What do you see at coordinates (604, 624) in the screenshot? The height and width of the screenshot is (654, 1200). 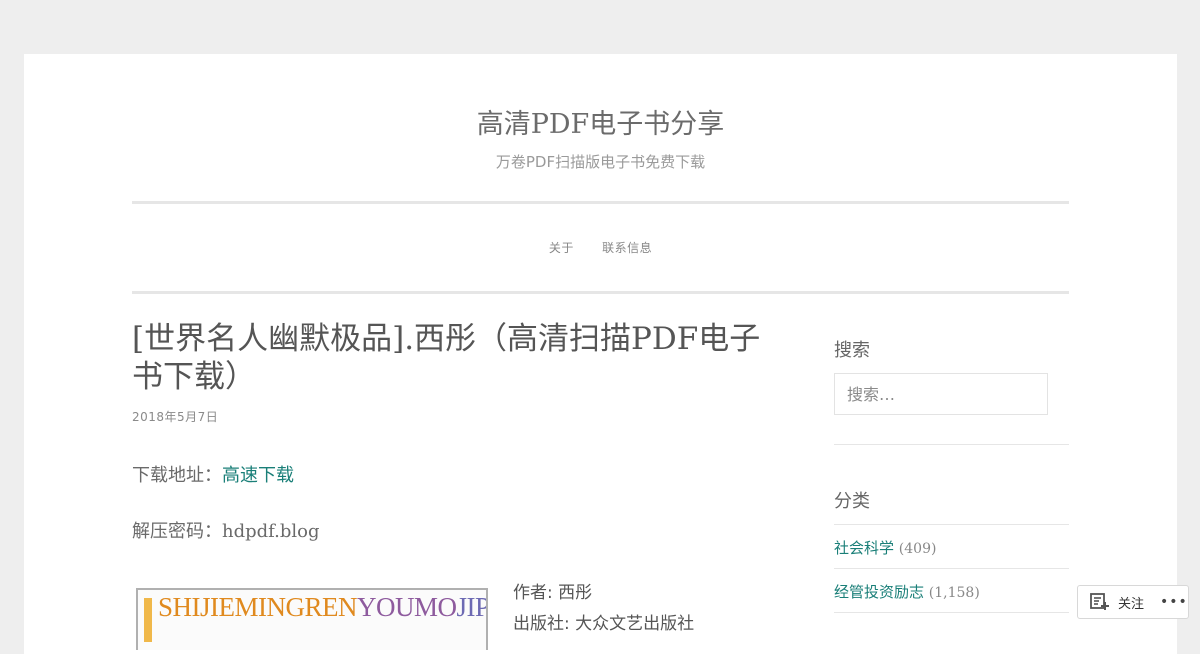 I see `book-publisher: 出版社: 大众文艺出版社` at bounding box center [604, 624].